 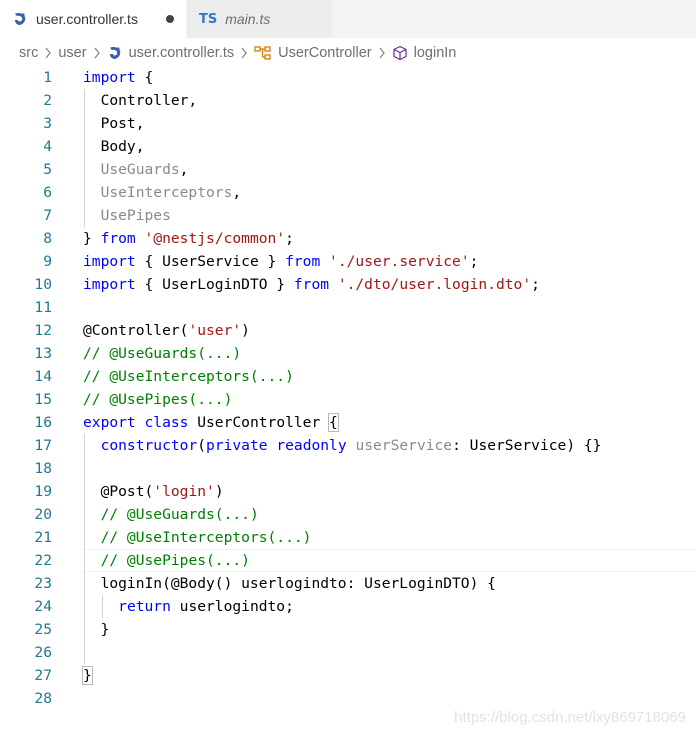 What do you see at coordinates (348, 537) in the screenshot?
I see `code-line: 21 // @UseInterceptors(...)` at bounding box center [348, 537].